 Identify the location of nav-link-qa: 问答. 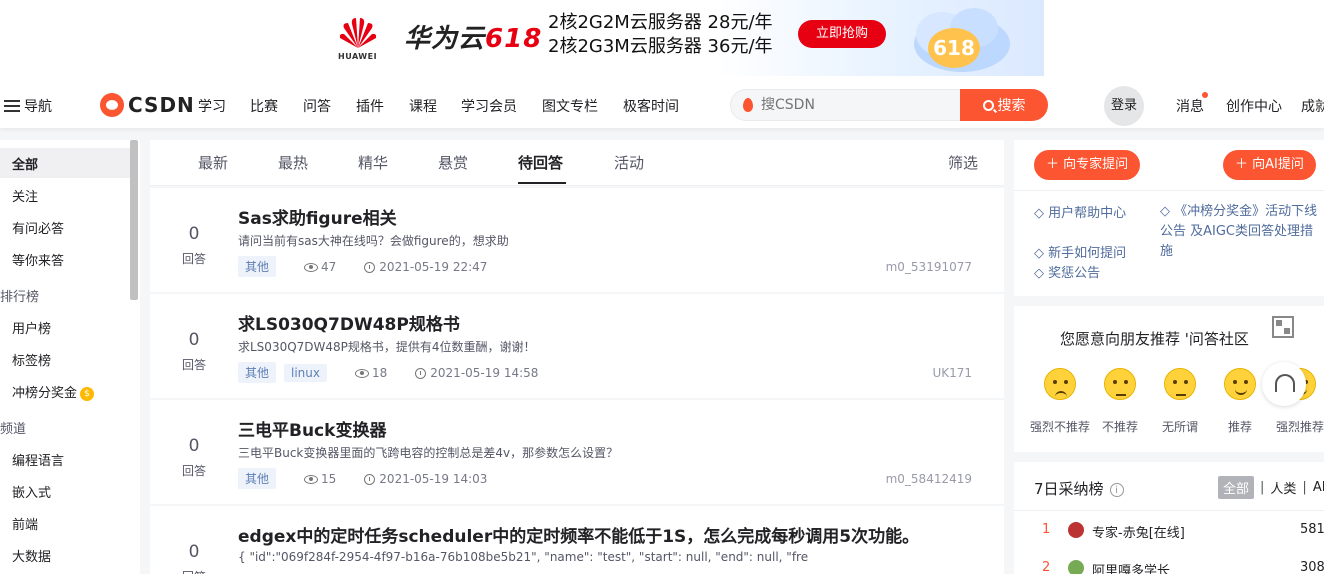
(317, 106).